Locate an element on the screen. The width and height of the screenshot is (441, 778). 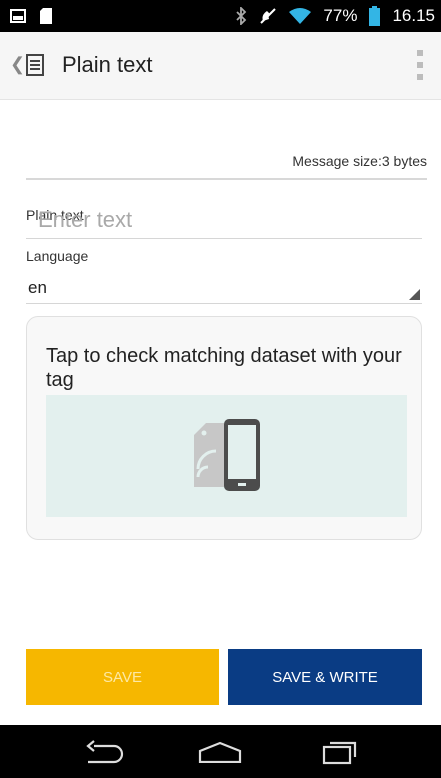
back-icon is located at coordinates (105, 752).